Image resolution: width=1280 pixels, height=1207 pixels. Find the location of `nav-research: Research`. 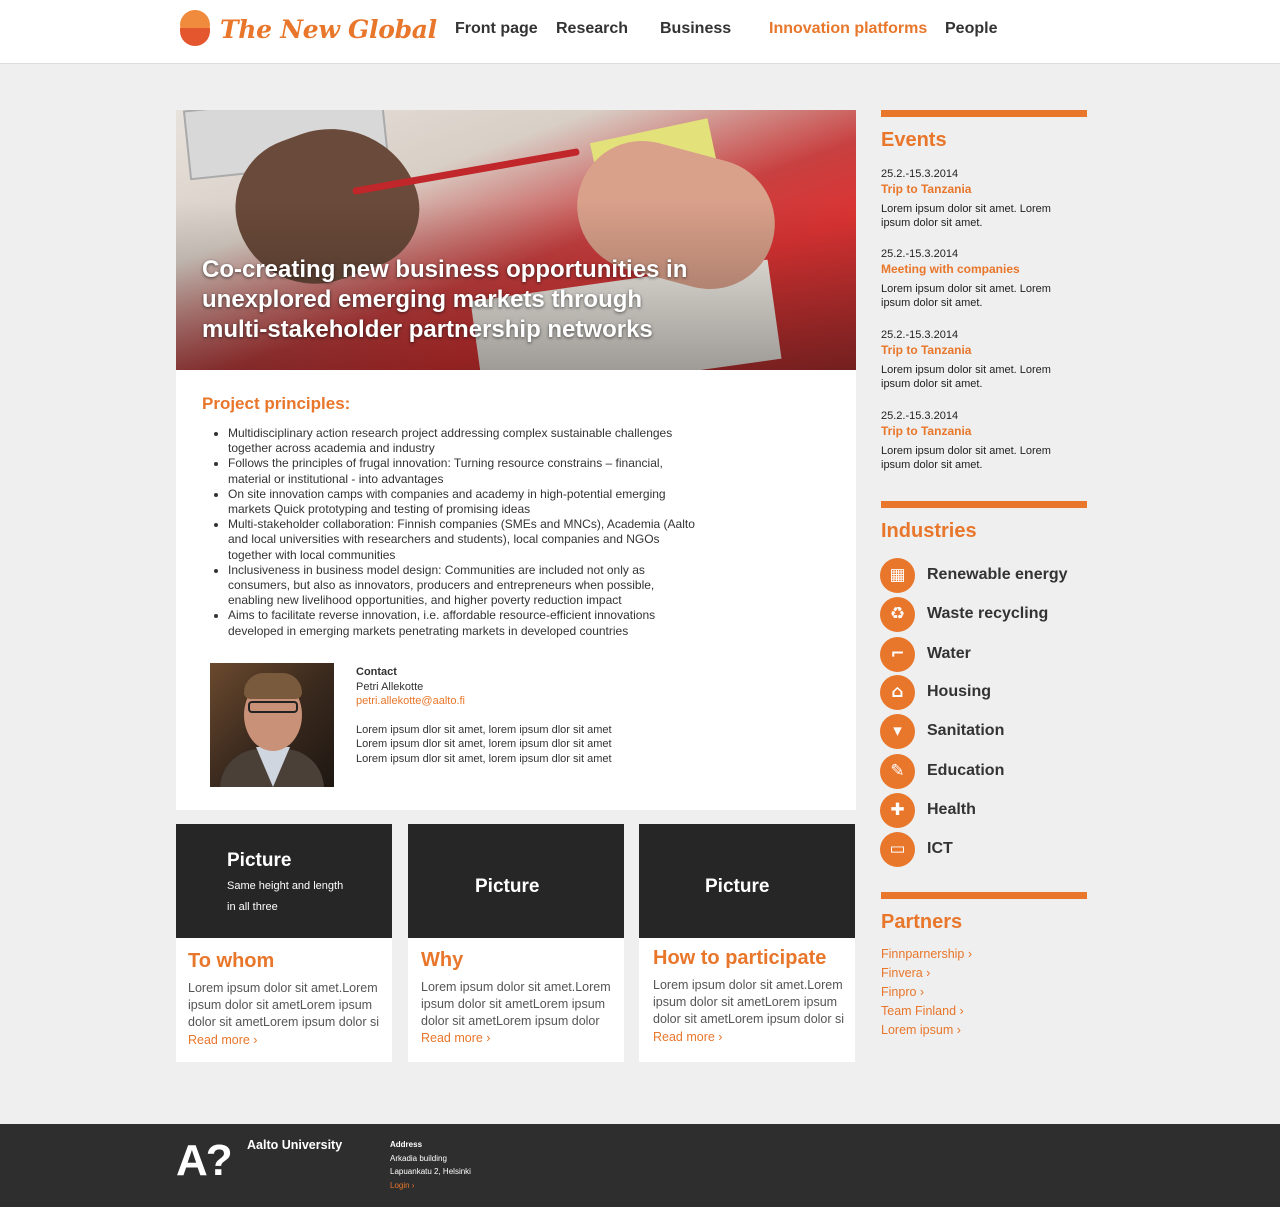

nav-research: Research is located at coordinates (592, 29).